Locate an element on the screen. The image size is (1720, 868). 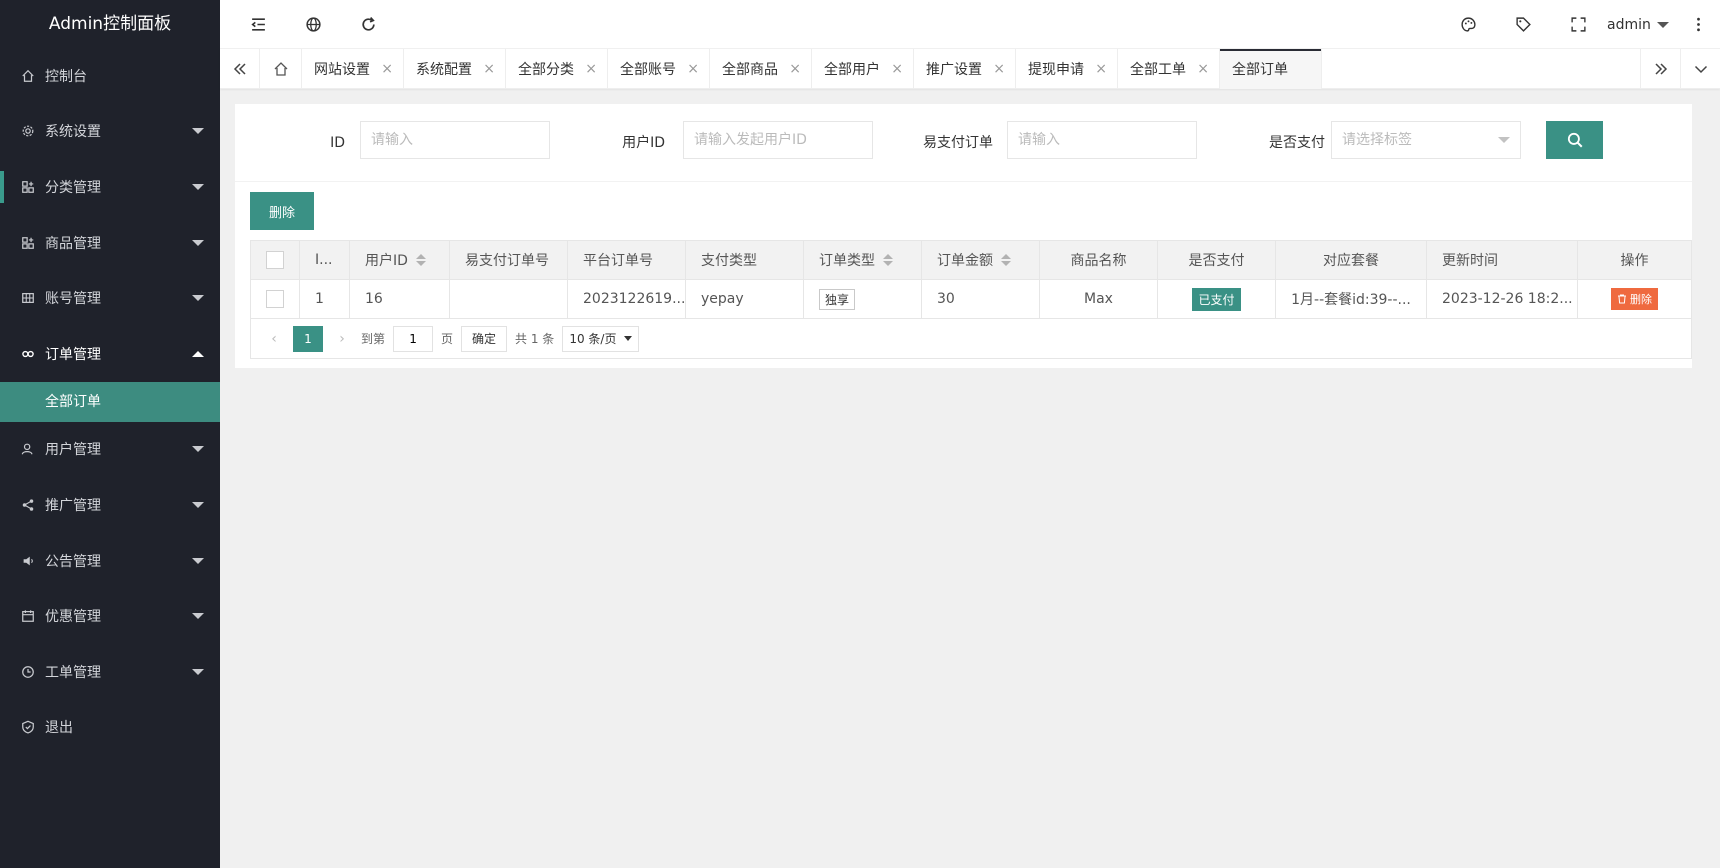
batch-delete-button: 删除 is located at coordinates (282, 211).